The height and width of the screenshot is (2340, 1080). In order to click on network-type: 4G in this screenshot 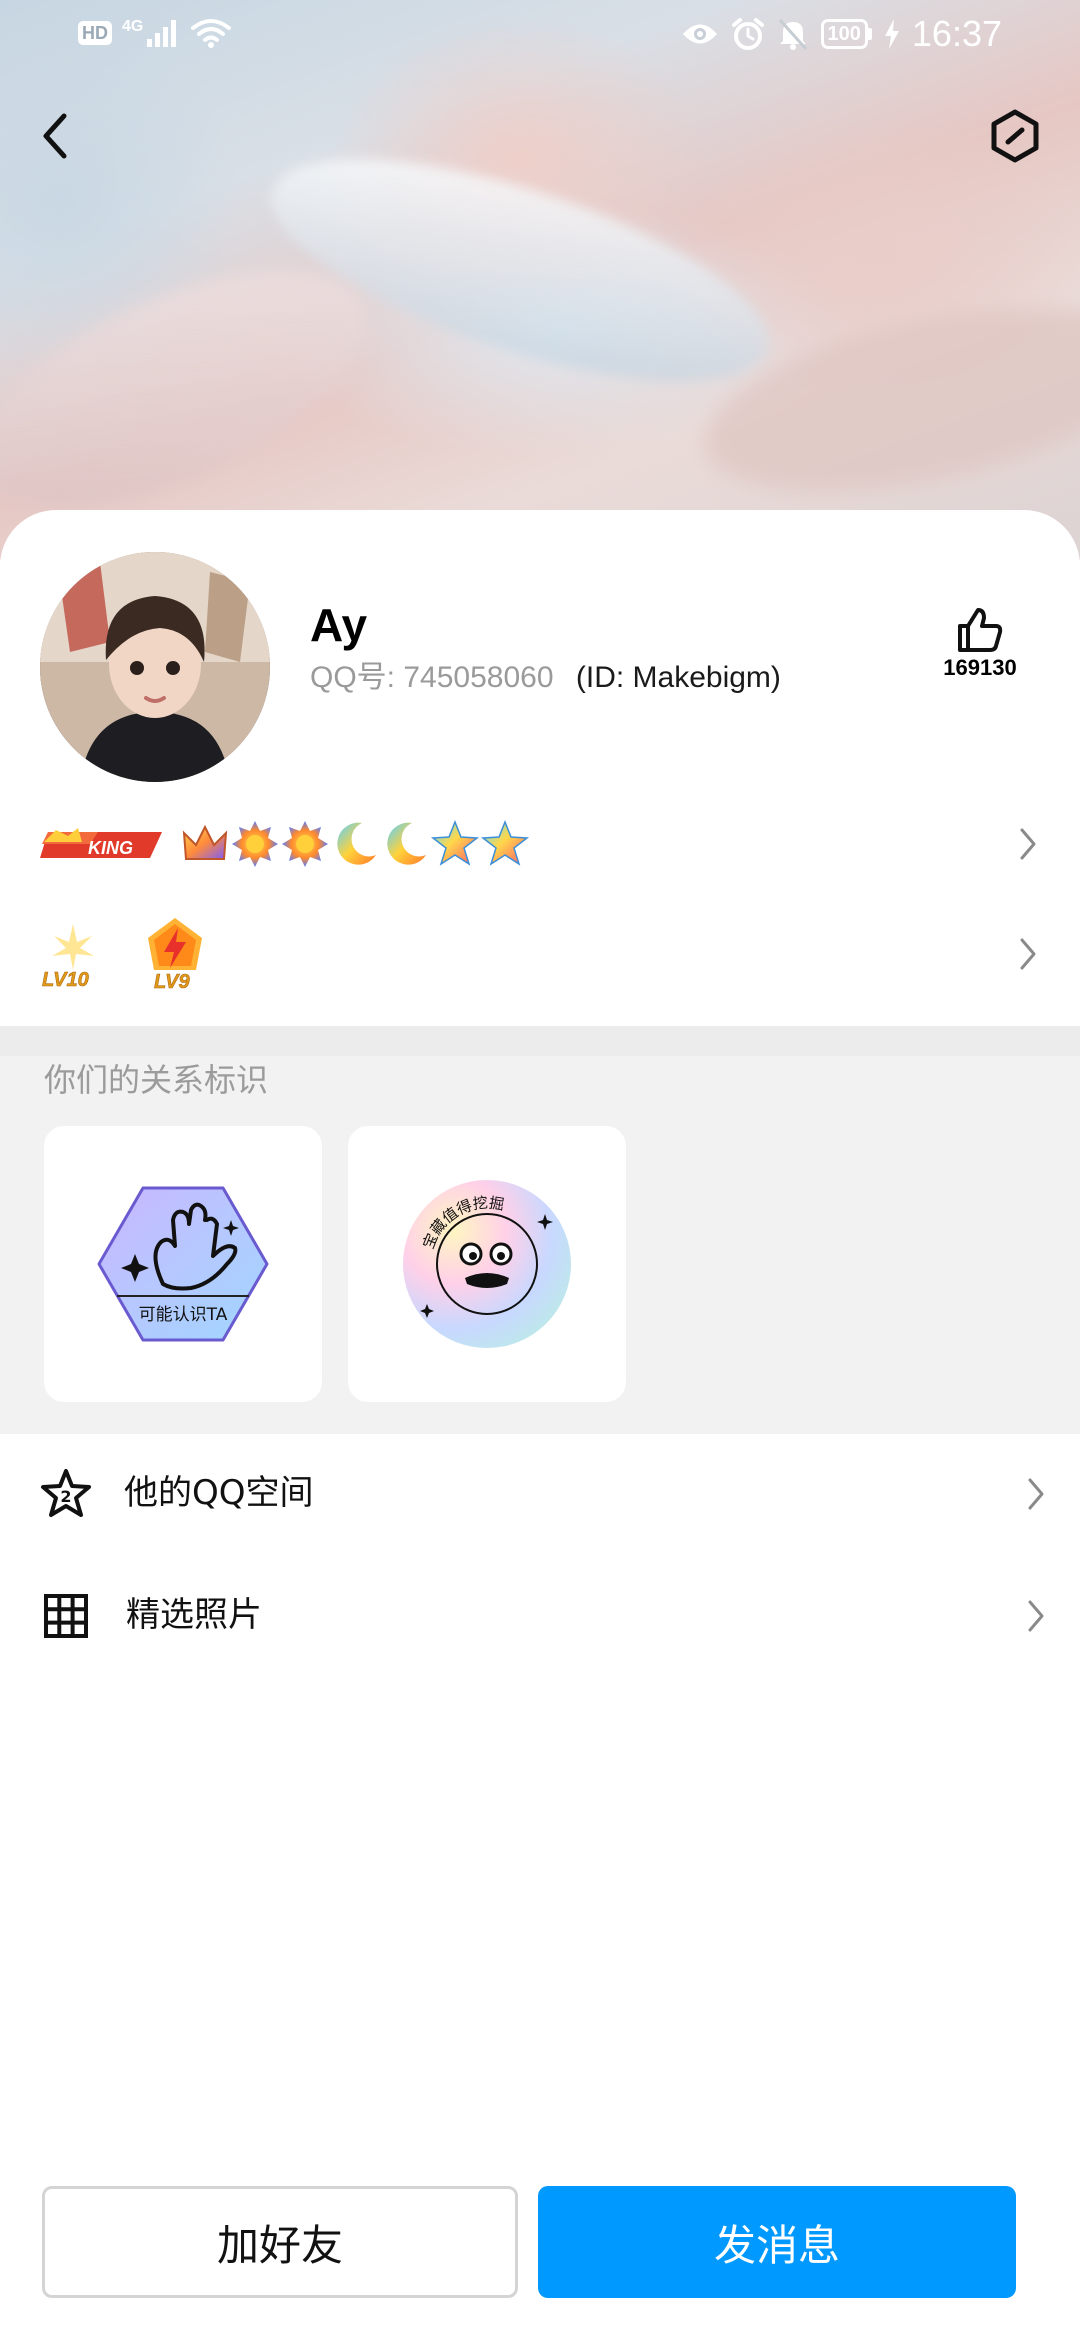, I will do `click(133, 26)`.